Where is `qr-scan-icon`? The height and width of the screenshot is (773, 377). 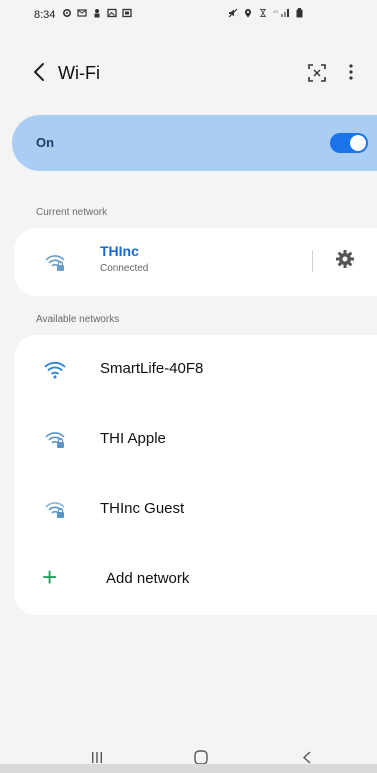
qr-scan-icon is located at coordinates (317, 73).